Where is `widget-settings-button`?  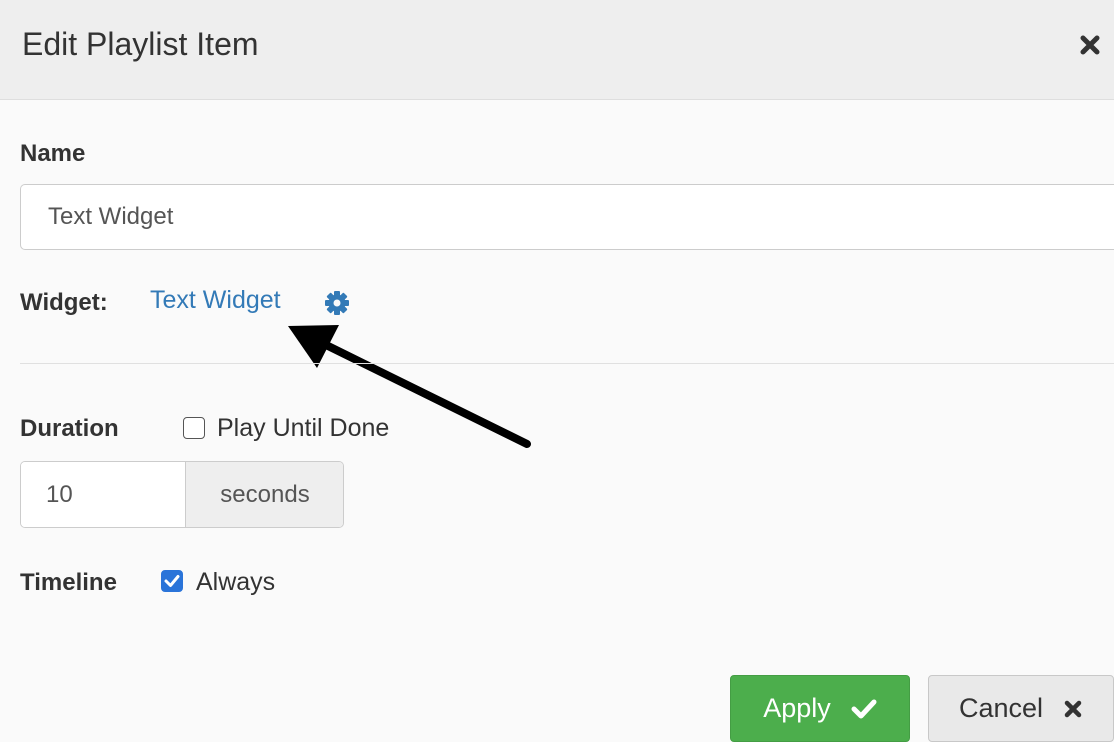 widget-settings-button is located at coordinates (337, 303).